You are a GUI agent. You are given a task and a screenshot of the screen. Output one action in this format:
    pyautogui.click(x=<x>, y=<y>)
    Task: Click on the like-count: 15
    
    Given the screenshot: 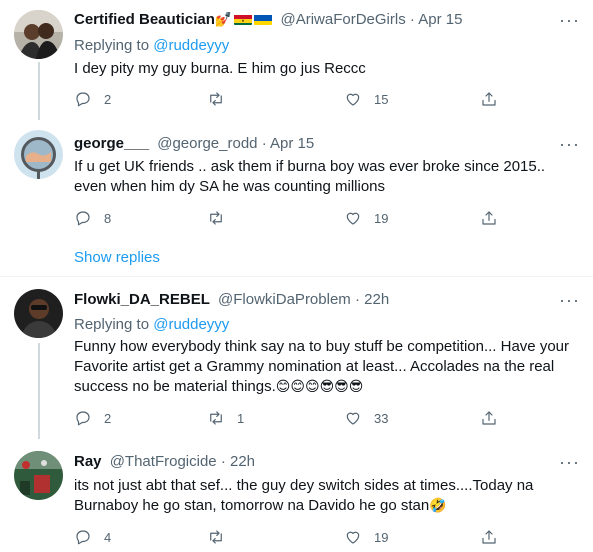 What is the action you would take?
    pyautogui.click(x=381, y=99)
    